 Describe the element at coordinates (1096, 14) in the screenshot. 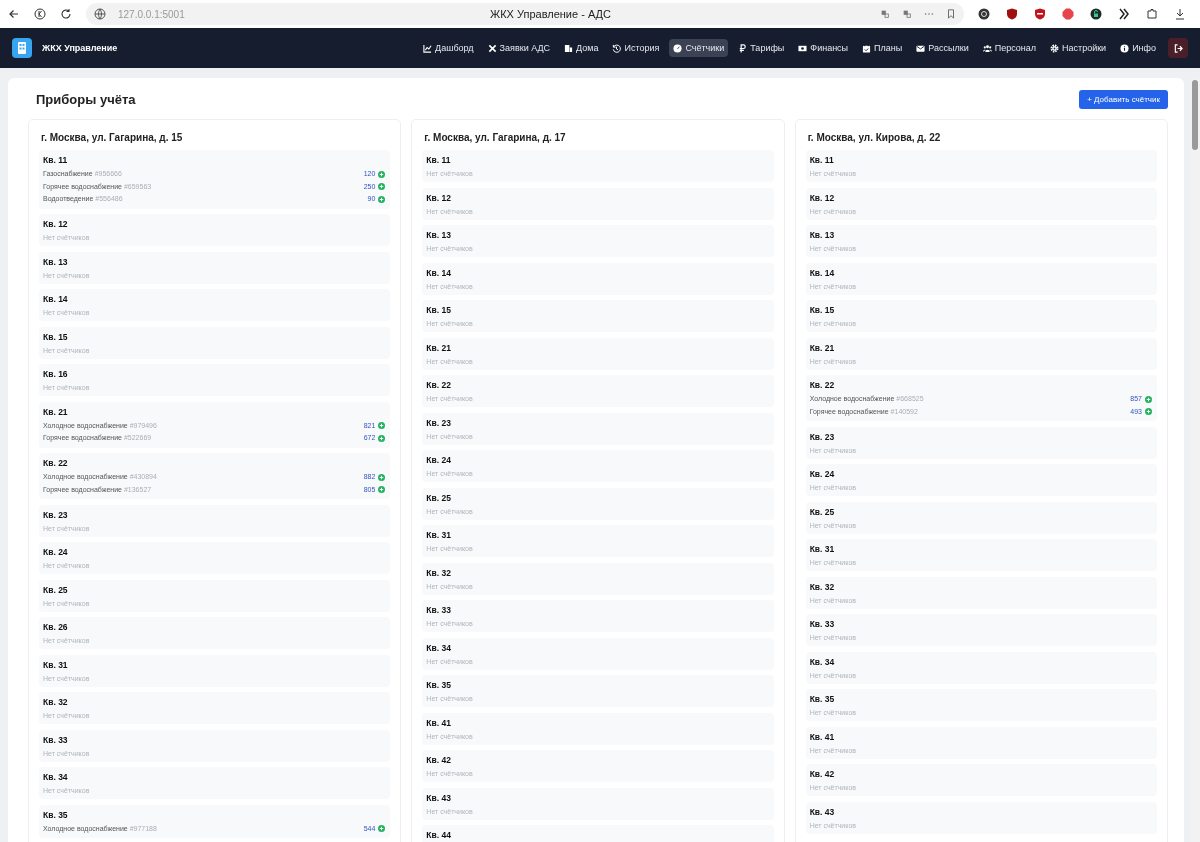

I see `lock-icon` at that location.